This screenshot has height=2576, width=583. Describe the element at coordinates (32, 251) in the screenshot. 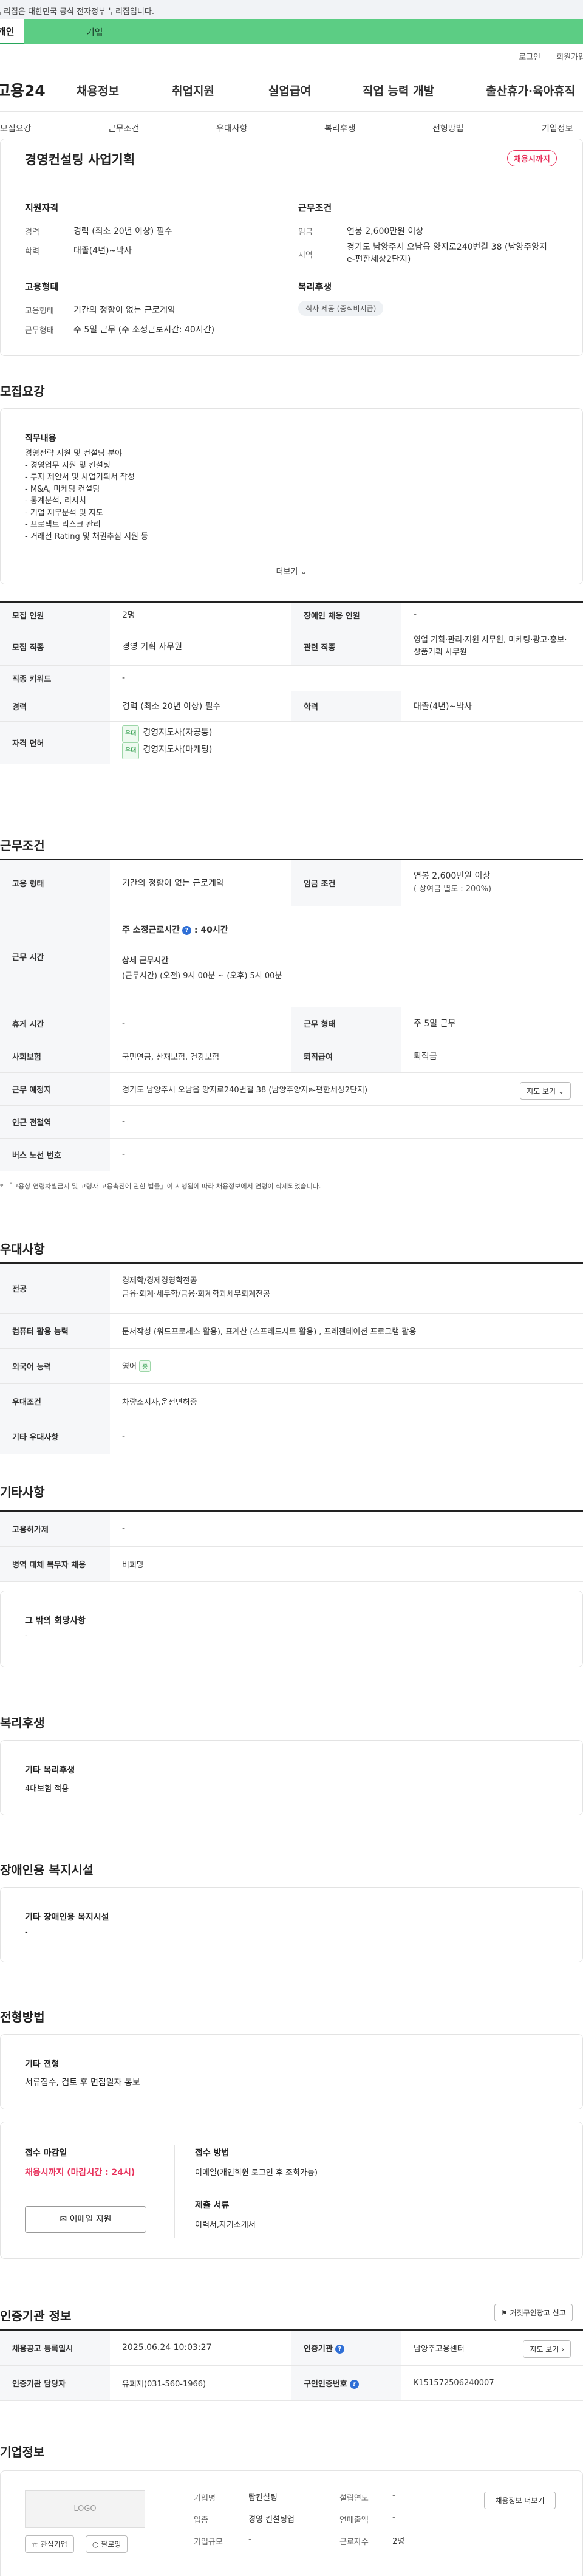

I see `edu-label: 학력` at that location.